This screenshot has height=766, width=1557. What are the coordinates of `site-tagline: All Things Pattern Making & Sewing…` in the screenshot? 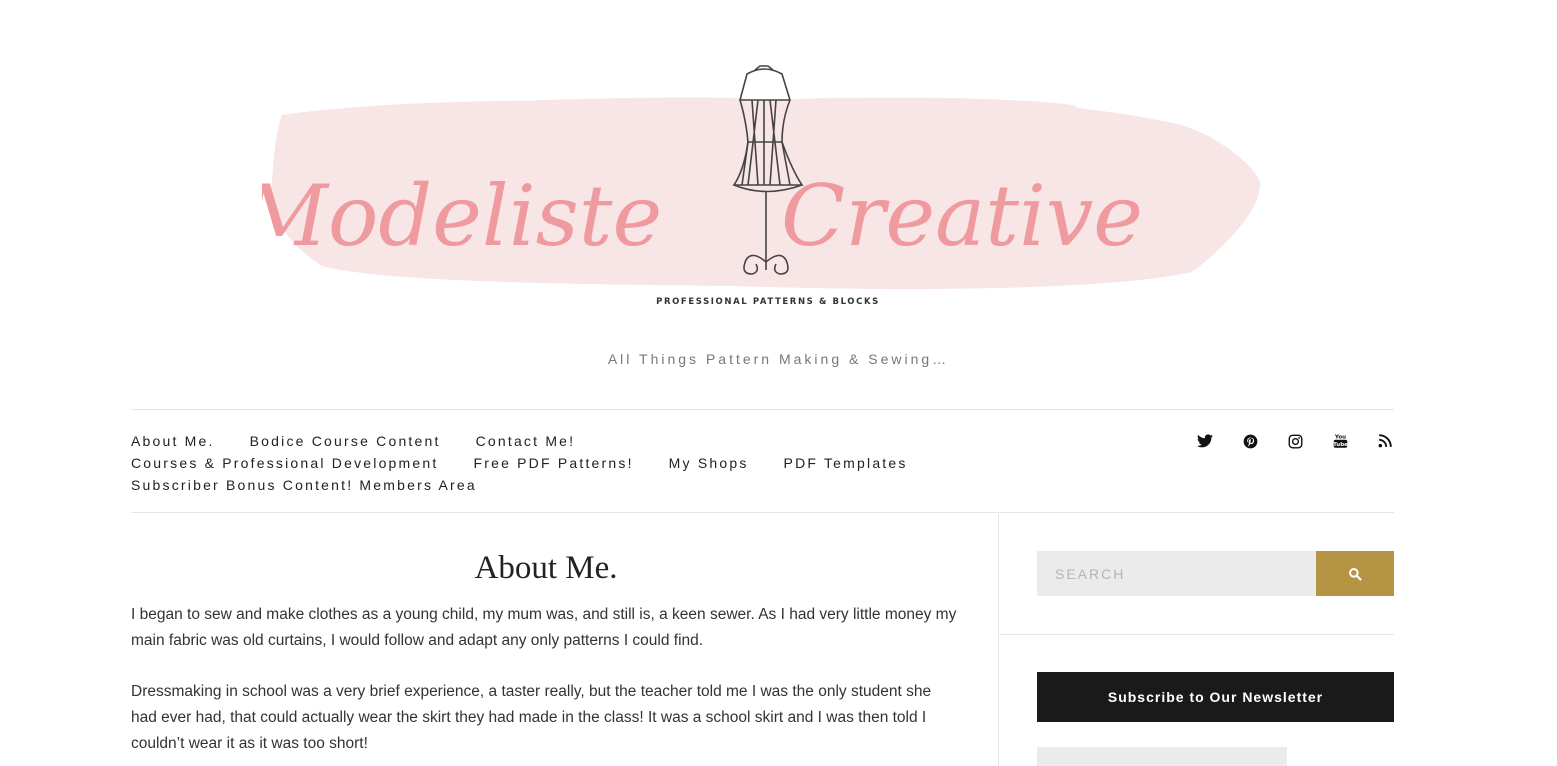 It's located at (778, 359).